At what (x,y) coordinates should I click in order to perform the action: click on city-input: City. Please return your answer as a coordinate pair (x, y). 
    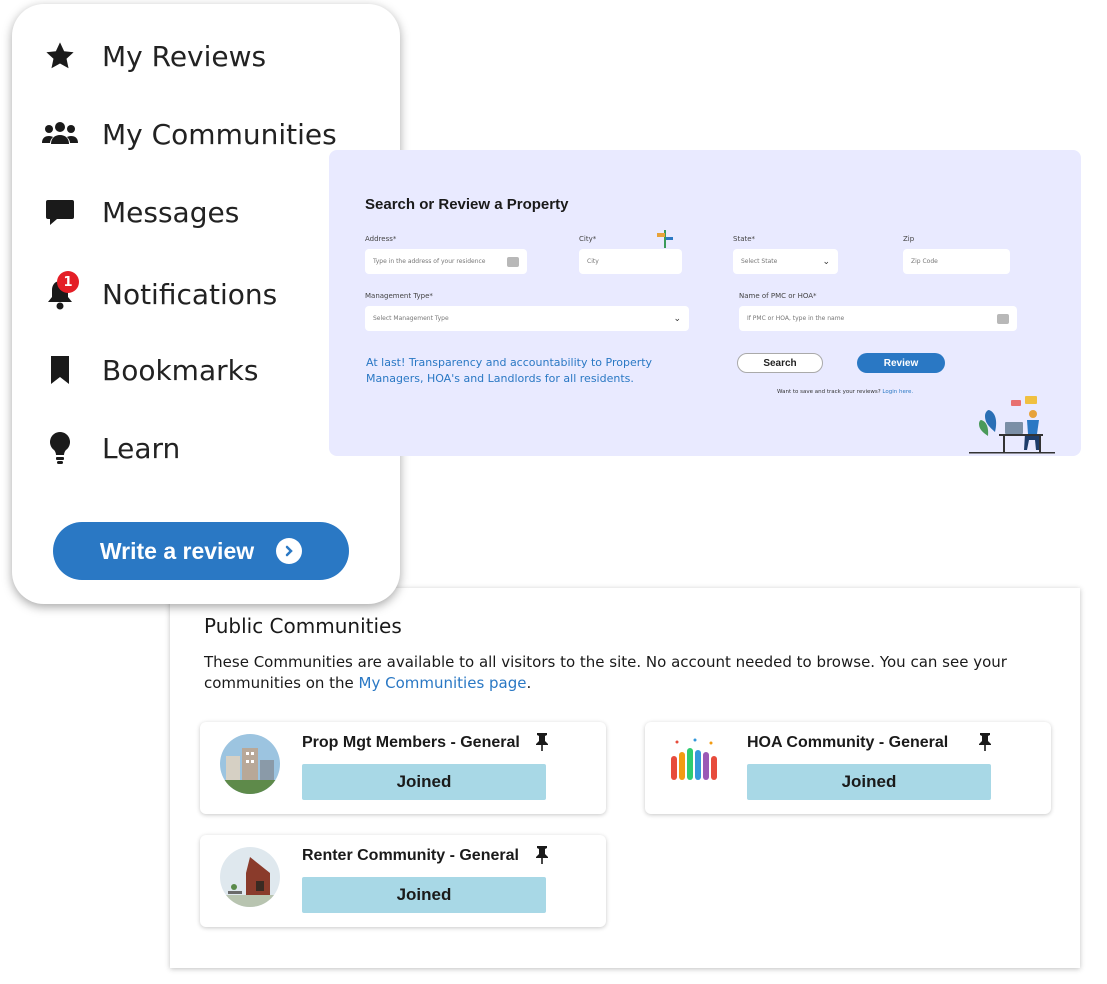
    Looking at the image, I should click on (630, 261).